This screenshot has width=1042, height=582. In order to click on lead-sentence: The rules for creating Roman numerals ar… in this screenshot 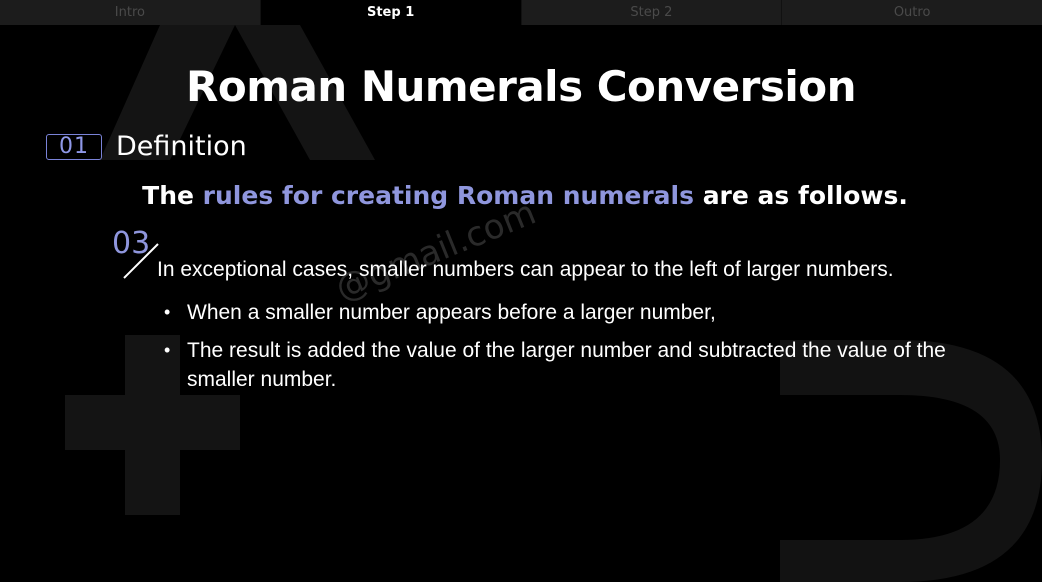, I will do `click(521, 195)`.